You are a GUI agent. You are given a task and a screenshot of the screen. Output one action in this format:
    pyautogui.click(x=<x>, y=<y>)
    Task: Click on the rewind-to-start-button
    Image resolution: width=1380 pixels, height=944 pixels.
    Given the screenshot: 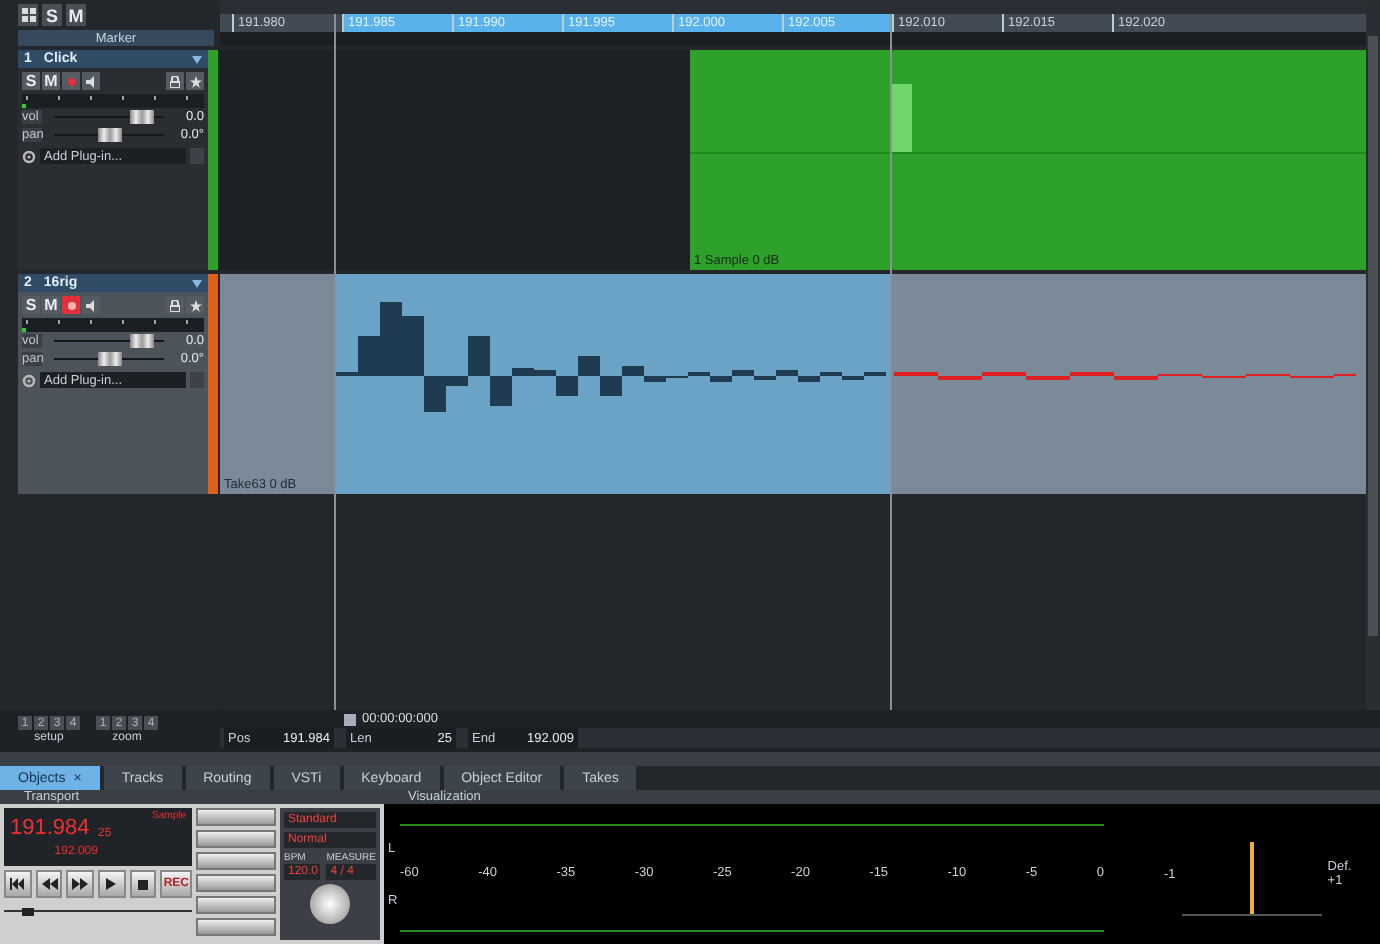 What is the action you would take?
    pyautogui.click(x=18, y=884)
    